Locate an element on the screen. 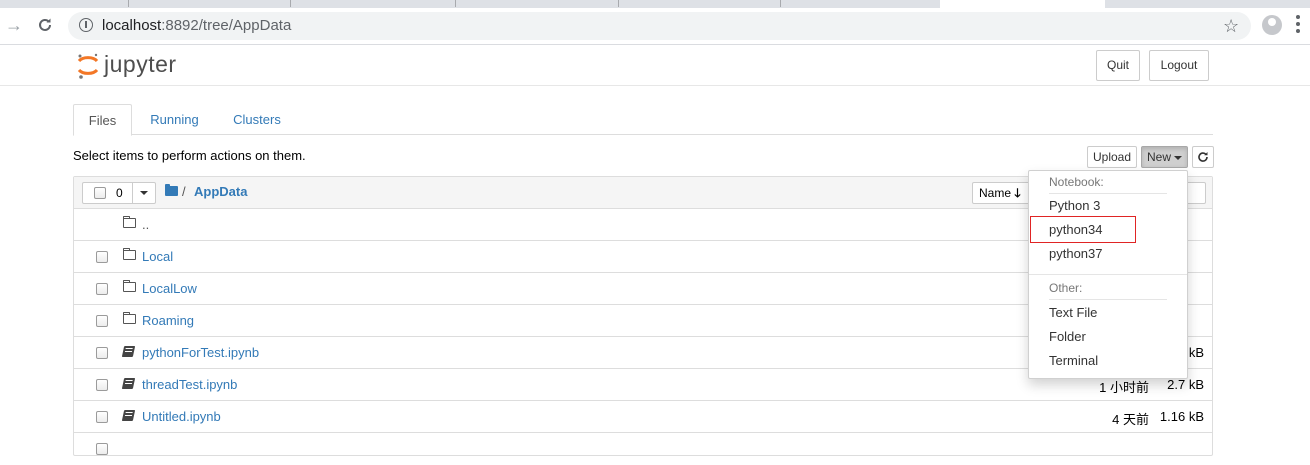 This screenshot has width=1310, height=465. new-dropdown-button: New is located at coordinates (1164, 157).